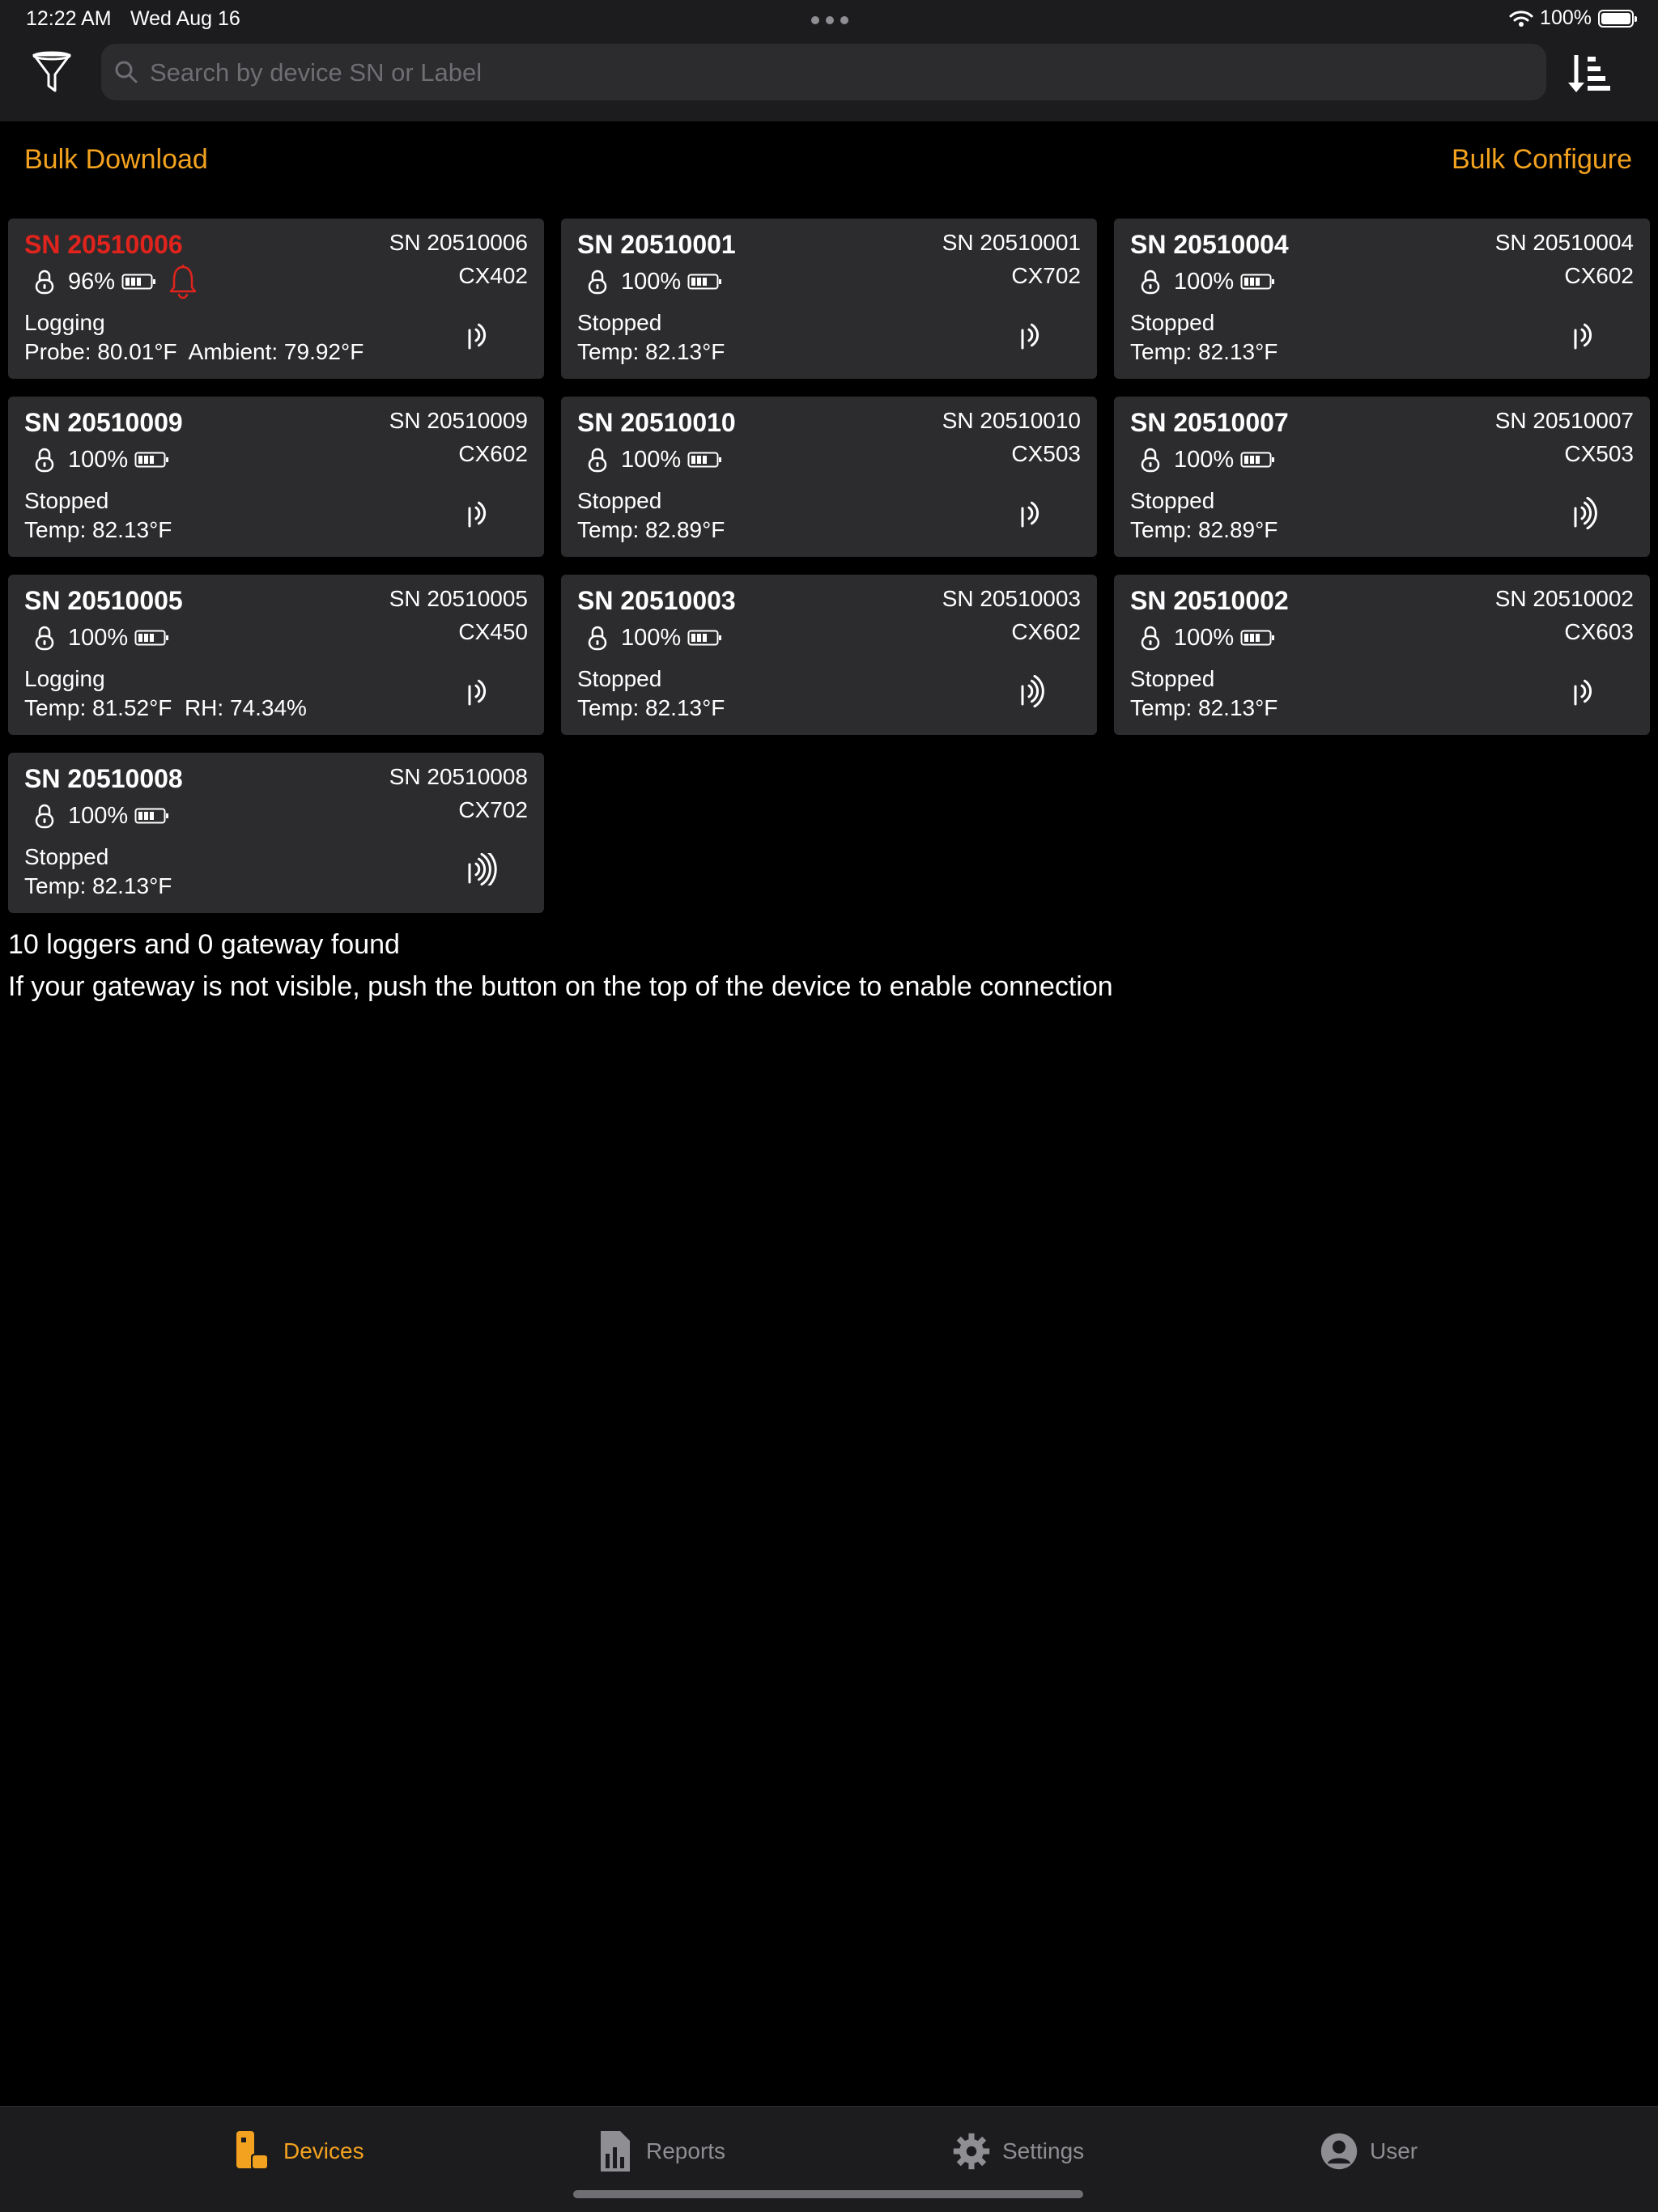 The image size is (1658, 2212). What do you see at coordinates (838, 73) in the screenshot?
I see `search-input` at bounding box center [838, 73].